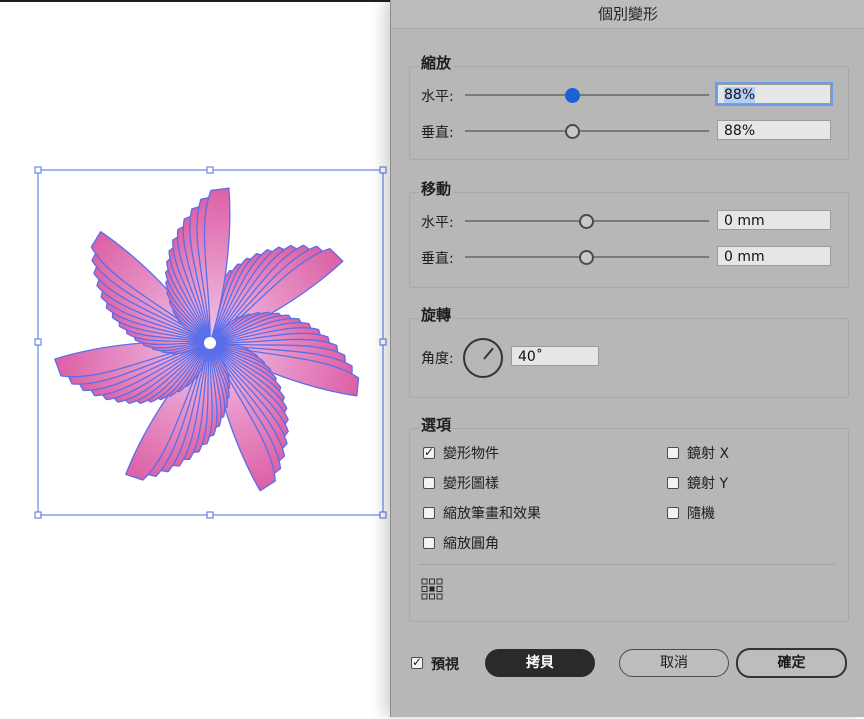 This screenshot has width=864, height=719. What do you see at coordinates (572, 95) in the screenshot?
I see `scale-horizontal-slider-thumb` at bounding box center [572, 95].